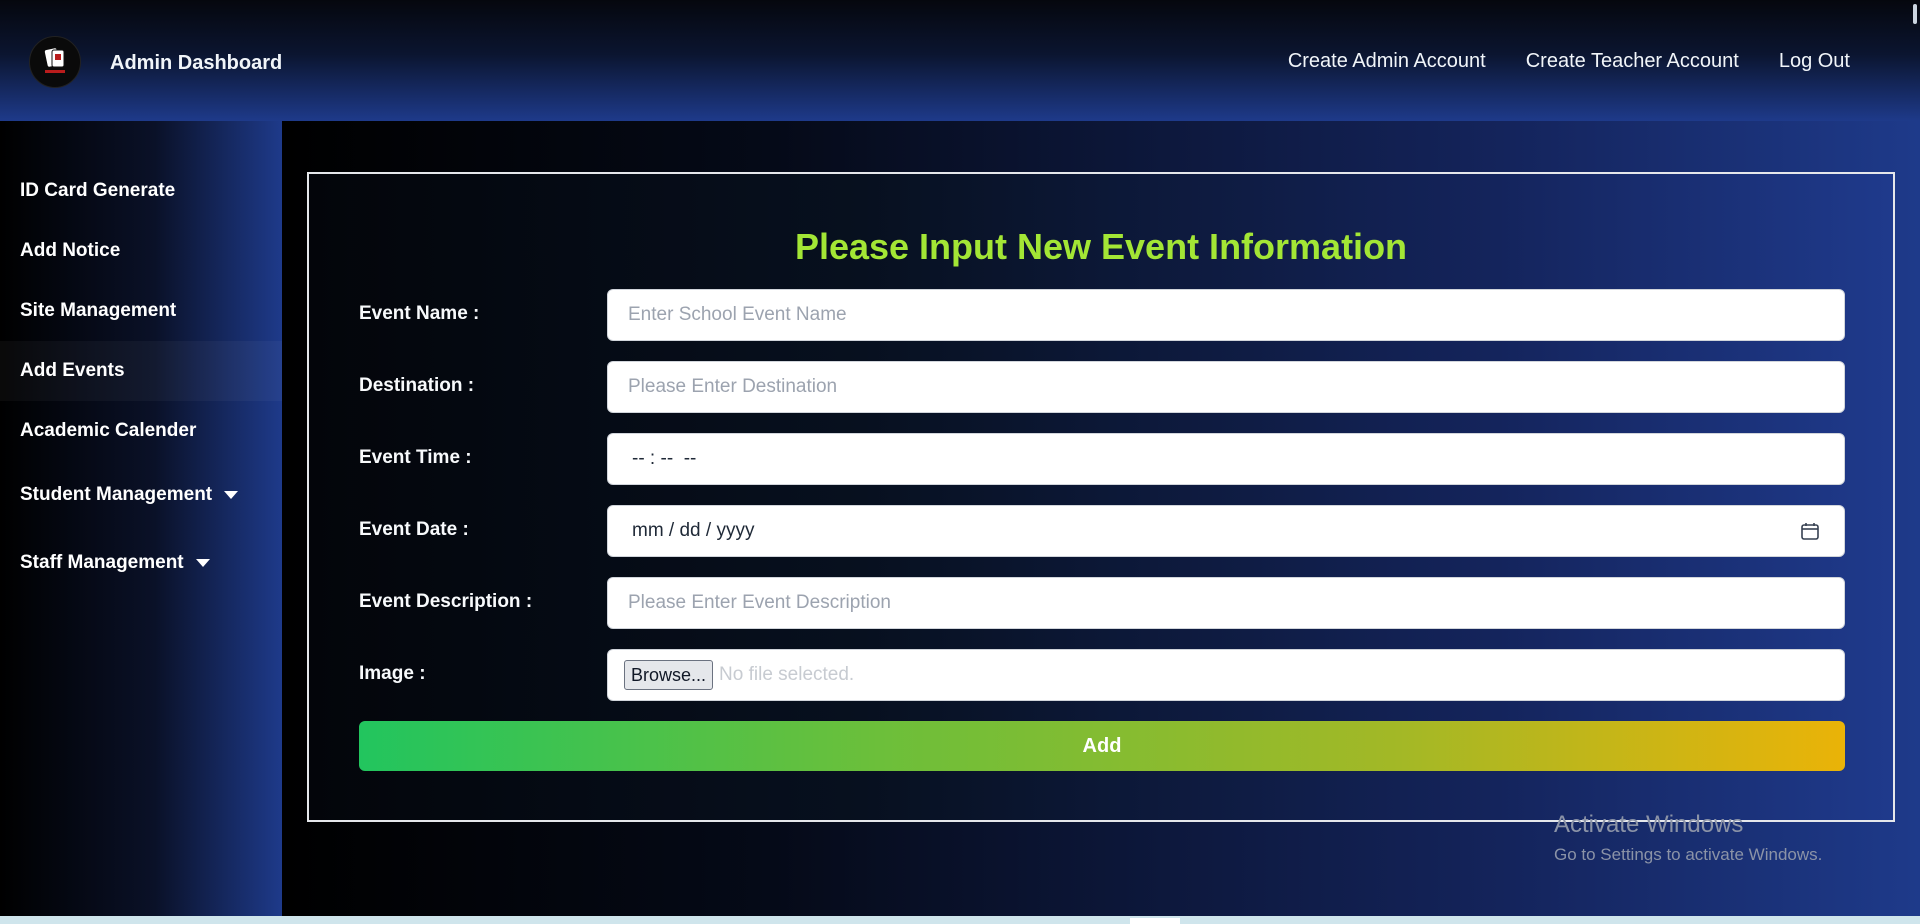 The width and height of the screenshot is (1920, 924). I want to click on event-description-label: Event Description :, so click(446, 601).